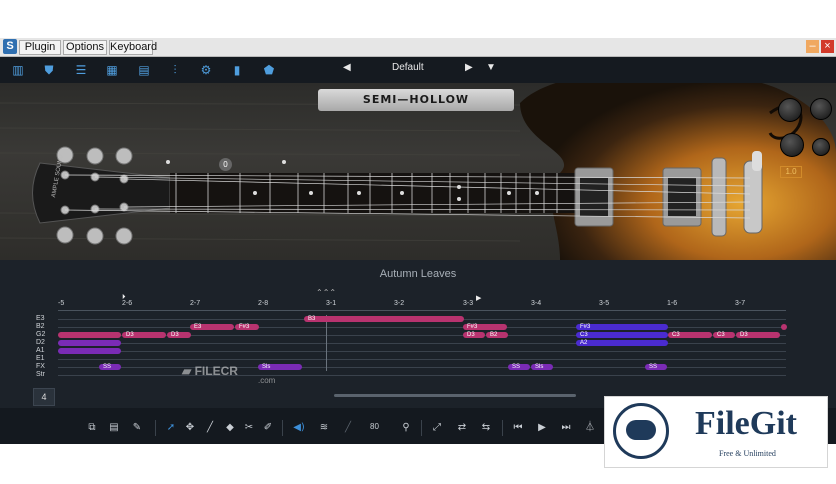 The width and height of the screenshot is (836, 484). What do you see at coordinates (792, 145) in the screenshot?
I see `master-knob` at bounding box center [792, 145].